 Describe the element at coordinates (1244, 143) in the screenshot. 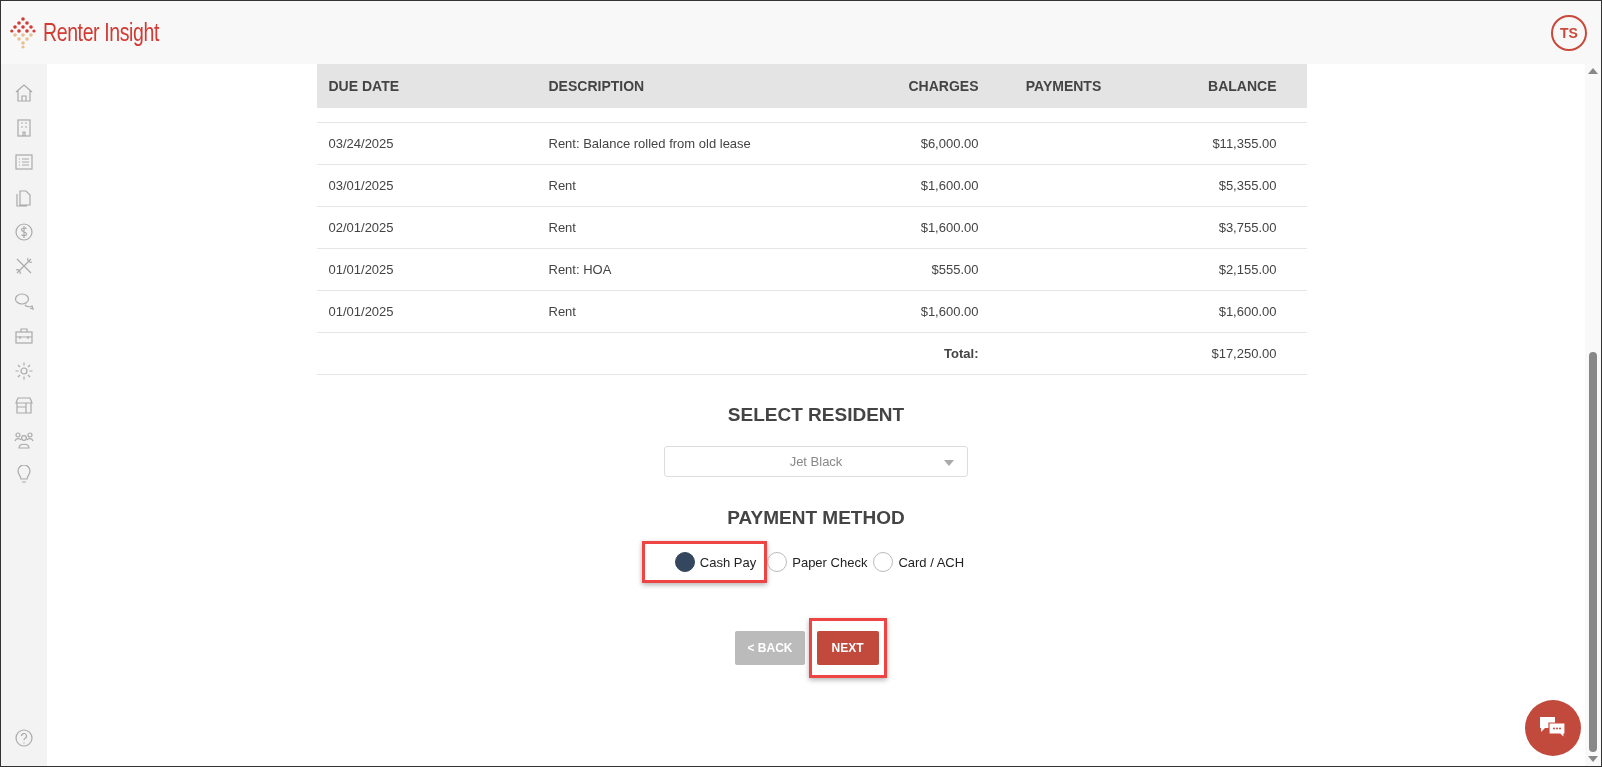

I see `table-cell-text: $11,355.00` at that location.